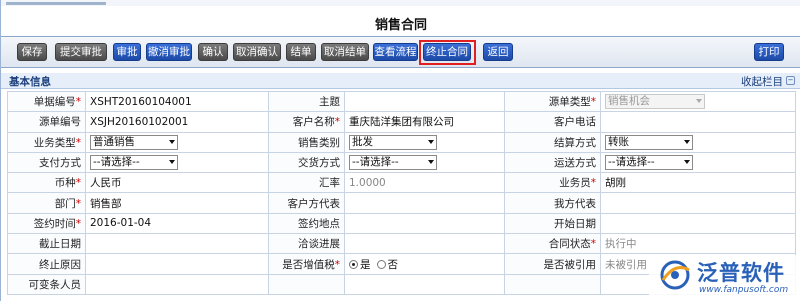 This screenshot has width=800, height=301. Describe the element at coordinates (257, 52) in the screenshot. I see `cancel-confirm-button: 取消确认` at that location.